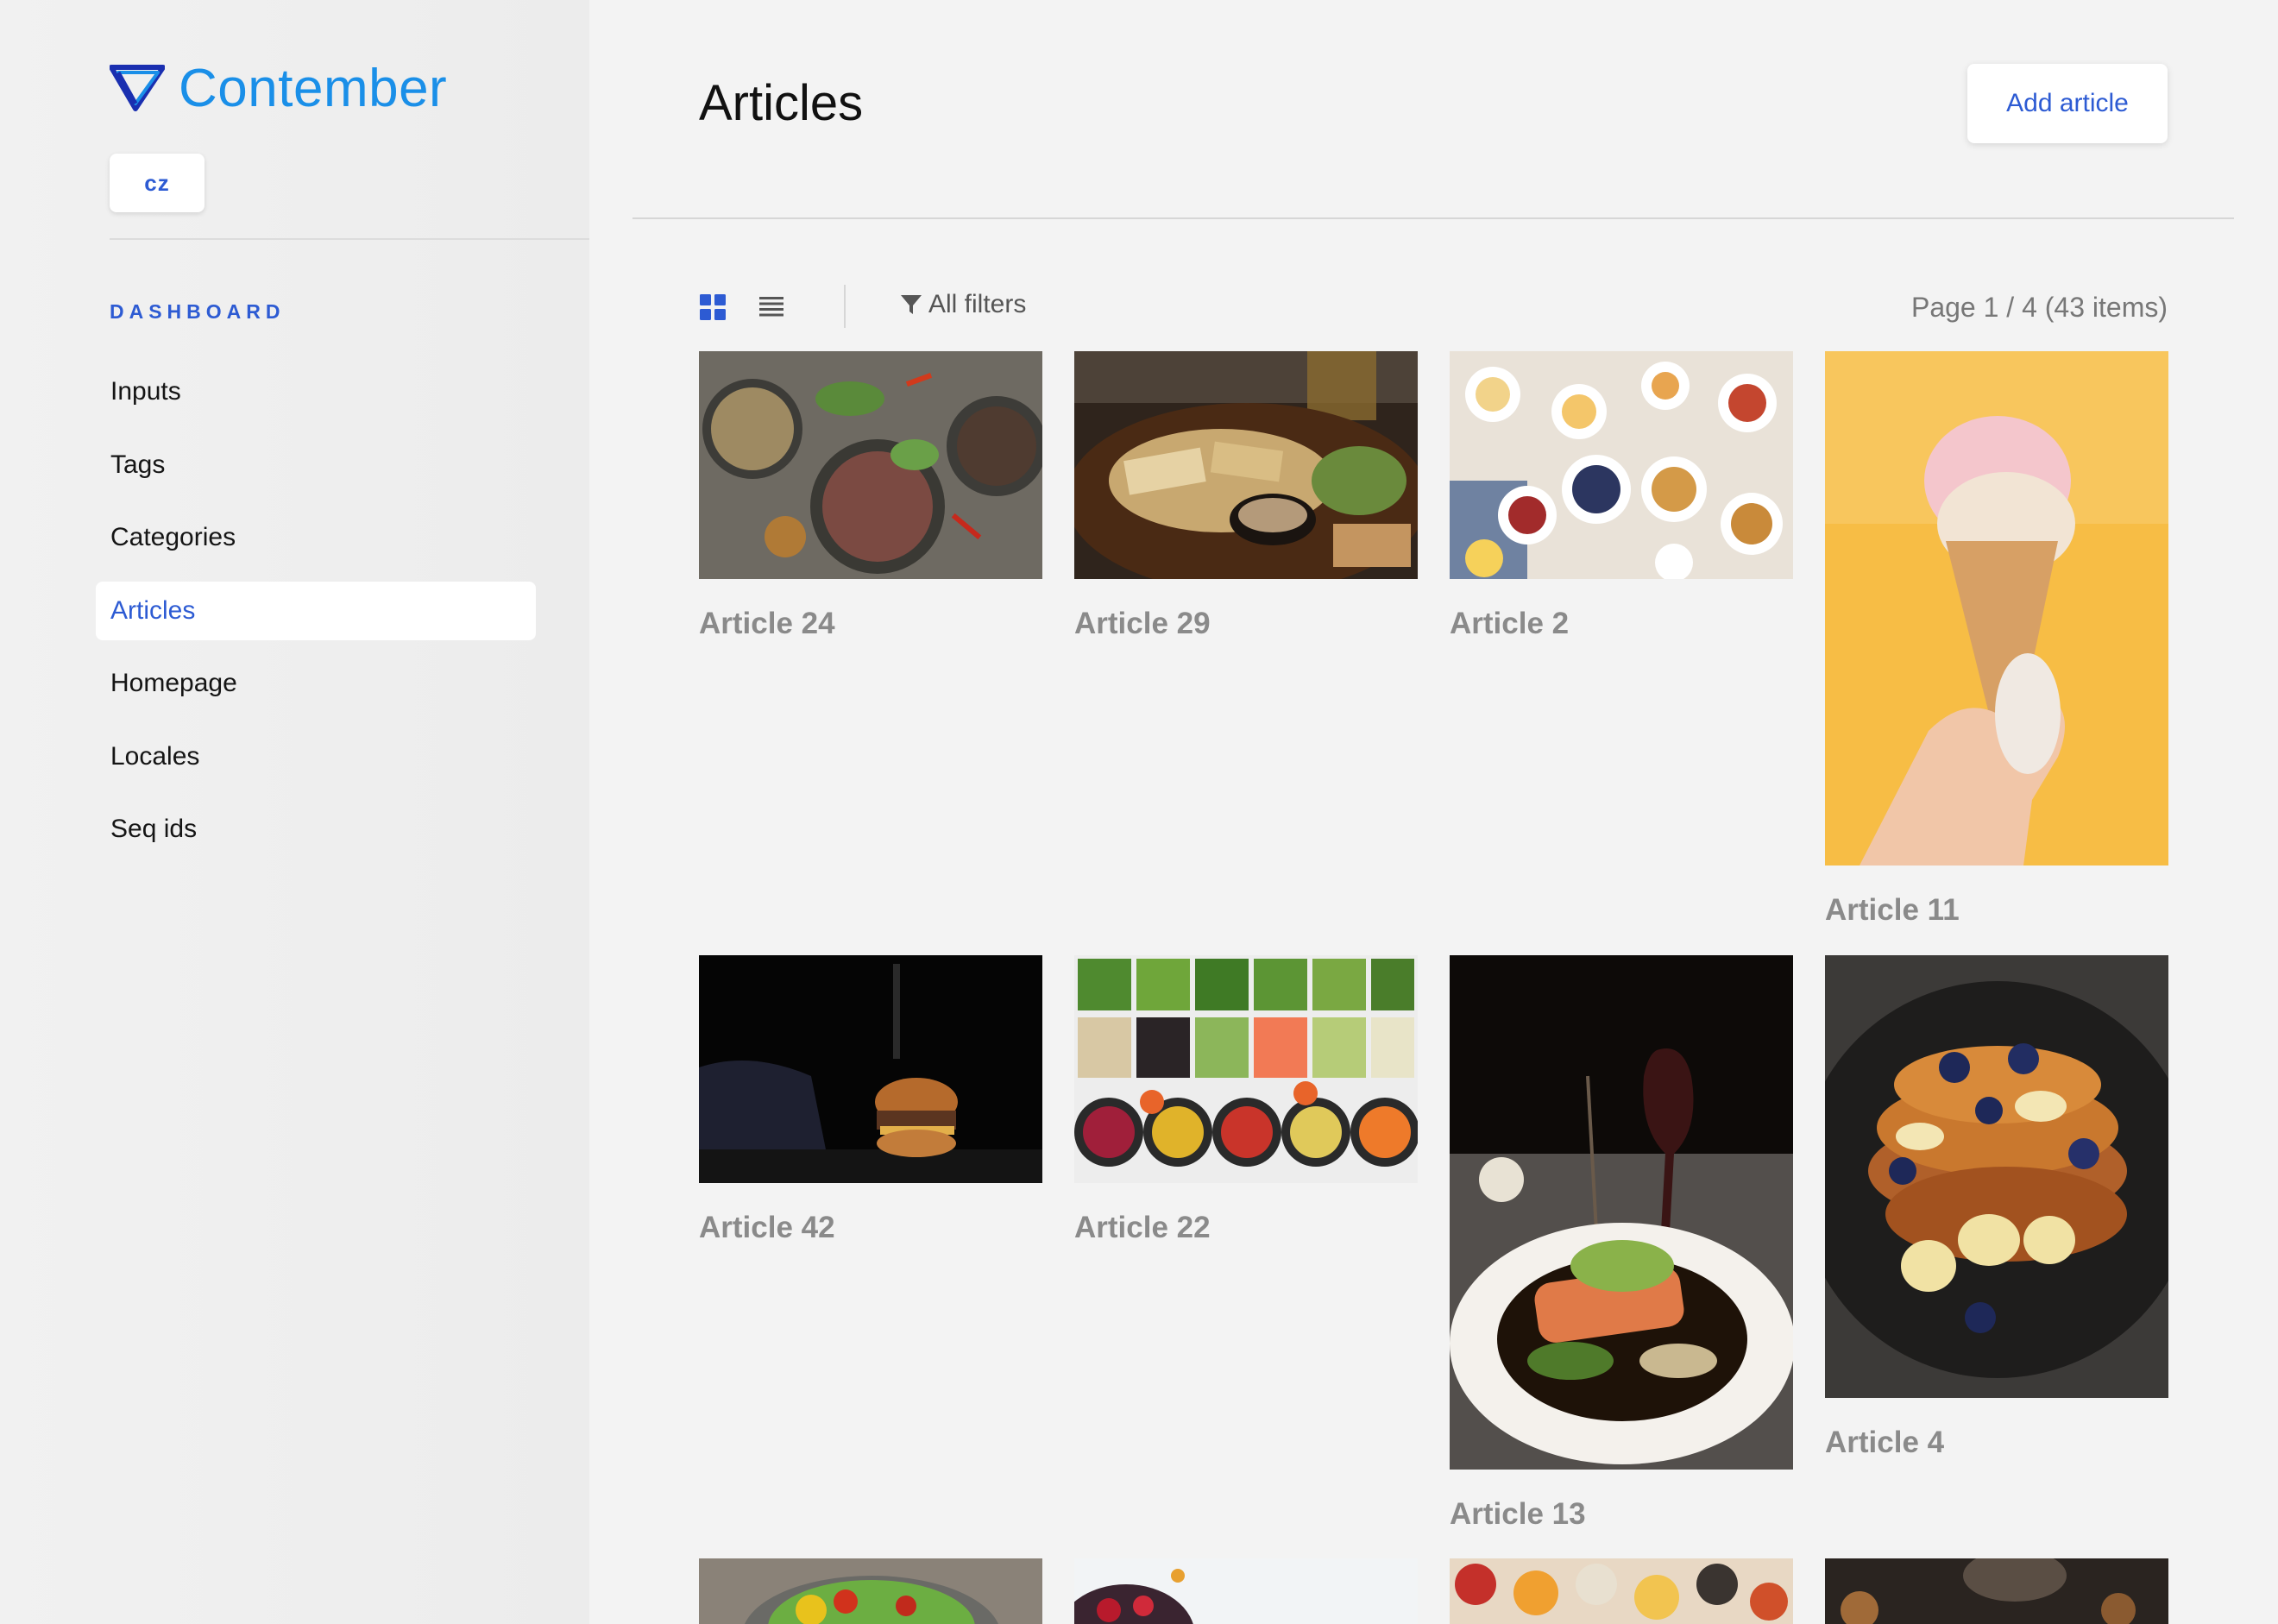 The width and height of the screenshot is (2278, 1624). I want to click on cookies-photo, so click(1997, 1591).